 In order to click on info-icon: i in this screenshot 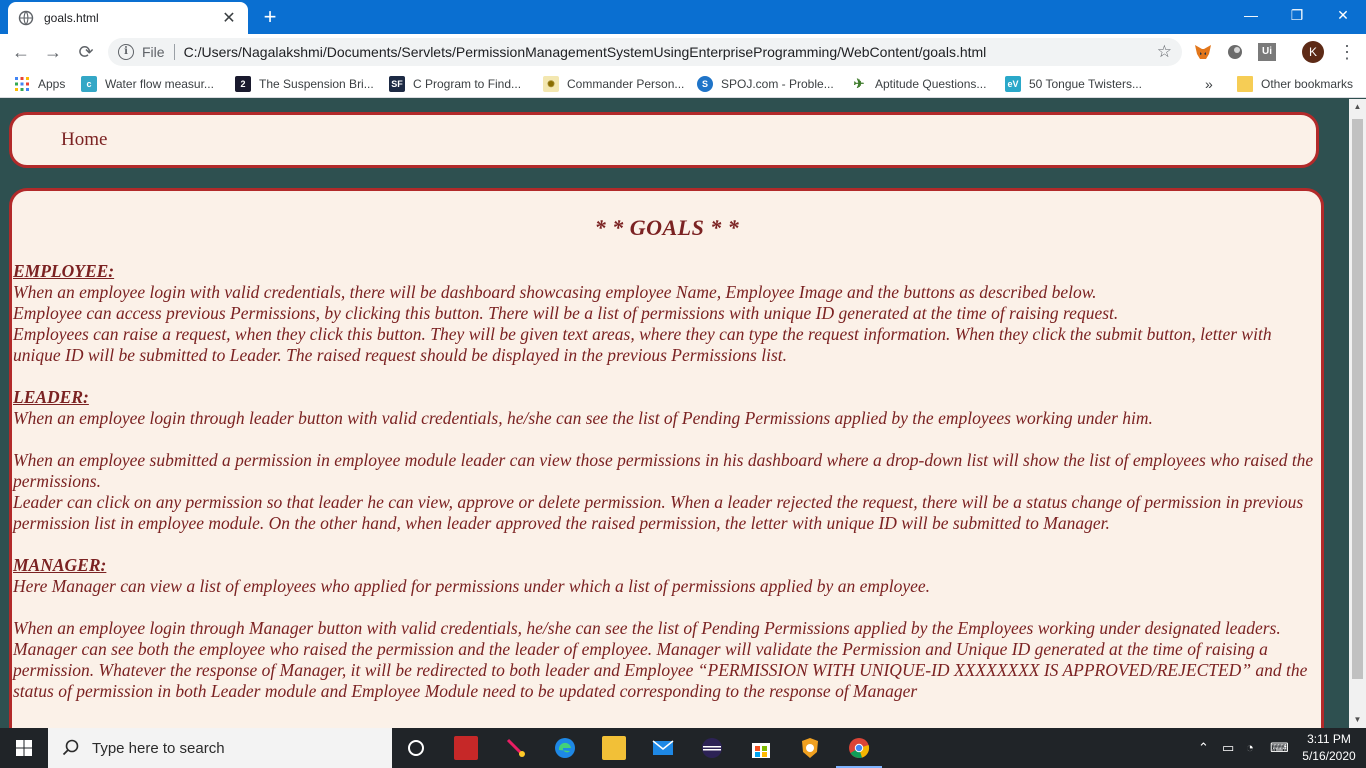, I will do `click(126, 52)`.